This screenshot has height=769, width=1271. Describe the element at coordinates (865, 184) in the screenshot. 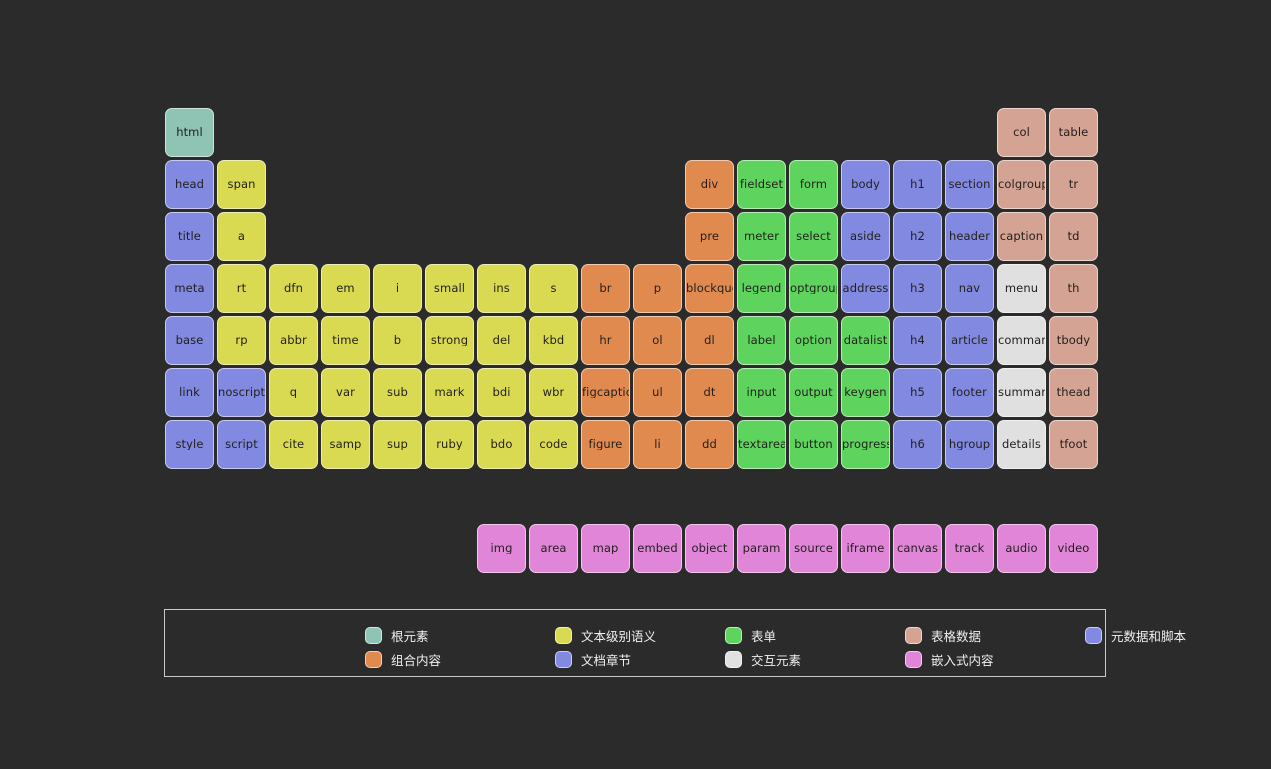

I see `element-cell-body: body` at that location.